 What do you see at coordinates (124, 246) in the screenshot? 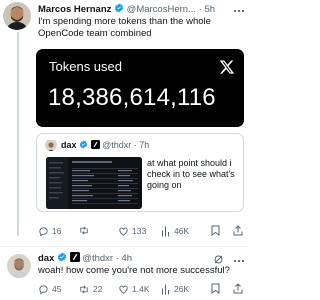
I see `tweet-divider` at bounding box center [124, 246].